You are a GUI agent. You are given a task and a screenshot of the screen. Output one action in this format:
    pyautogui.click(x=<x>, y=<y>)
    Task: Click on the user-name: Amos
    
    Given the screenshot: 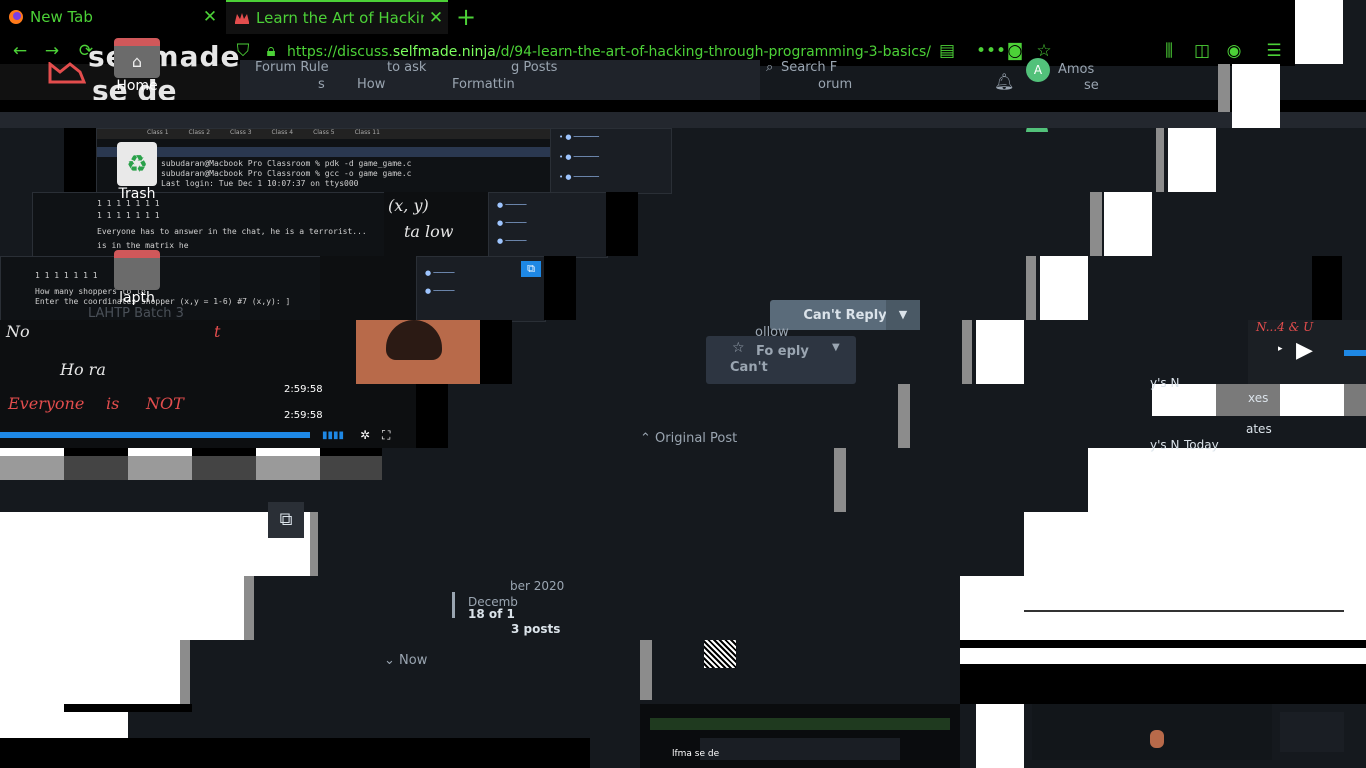 What is the action you would take?
    pyautogui.click(x=1076, y=69)
    